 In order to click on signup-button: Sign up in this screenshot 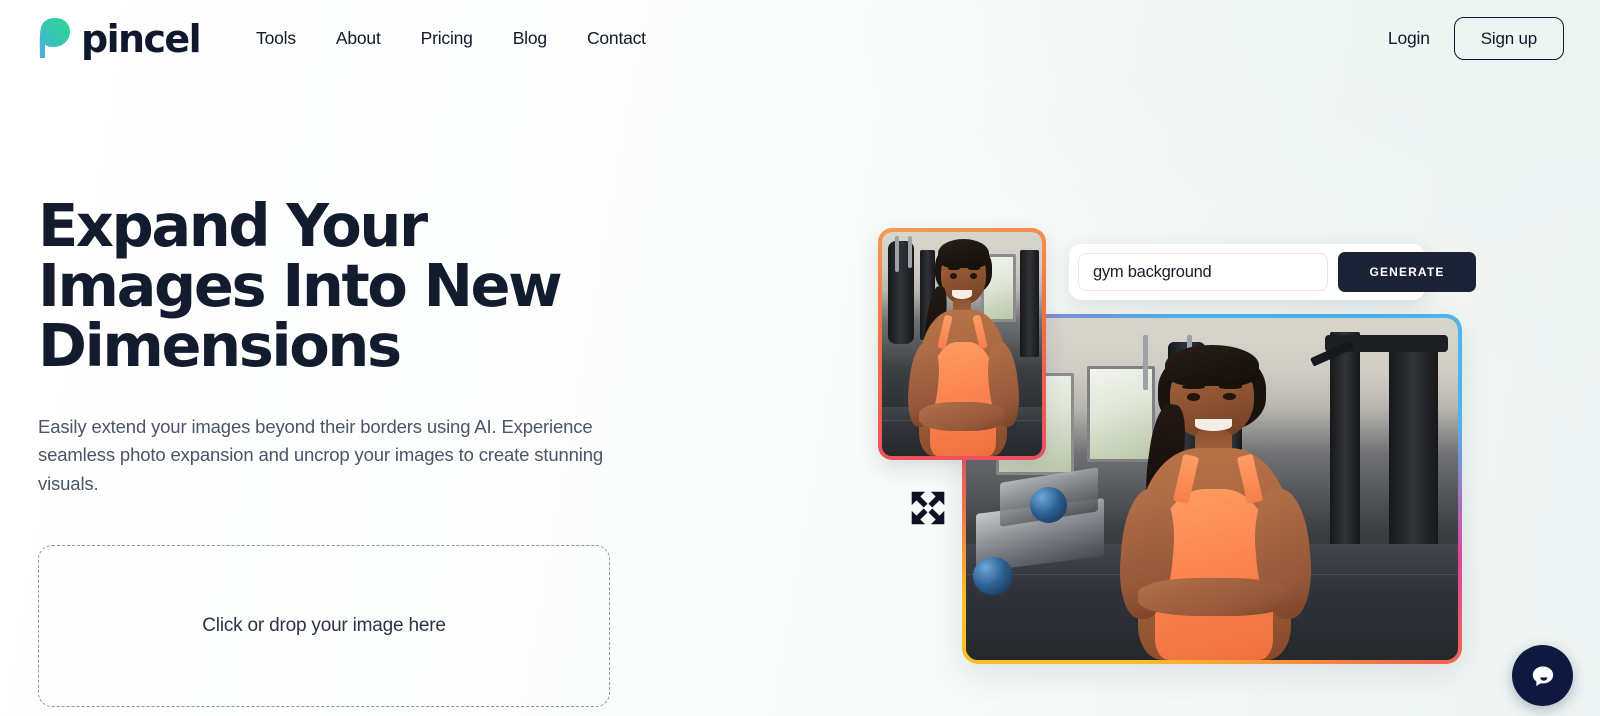, I will do `click(1508, 38)`.